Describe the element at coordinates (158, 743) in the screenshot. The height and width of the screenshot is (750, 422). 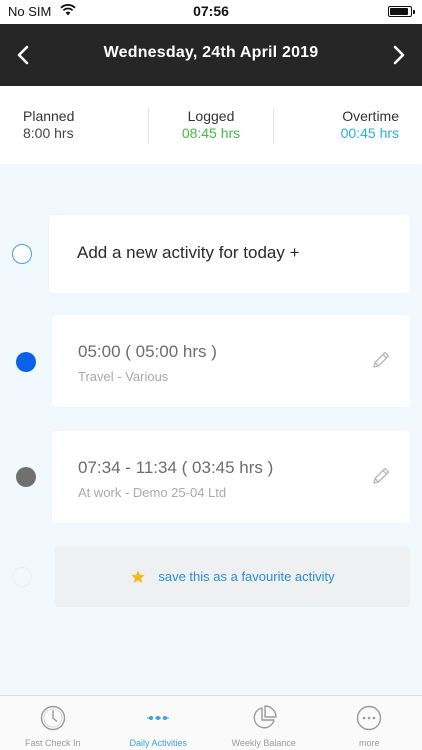
I see `tab-label: Daily Activities` at that location.